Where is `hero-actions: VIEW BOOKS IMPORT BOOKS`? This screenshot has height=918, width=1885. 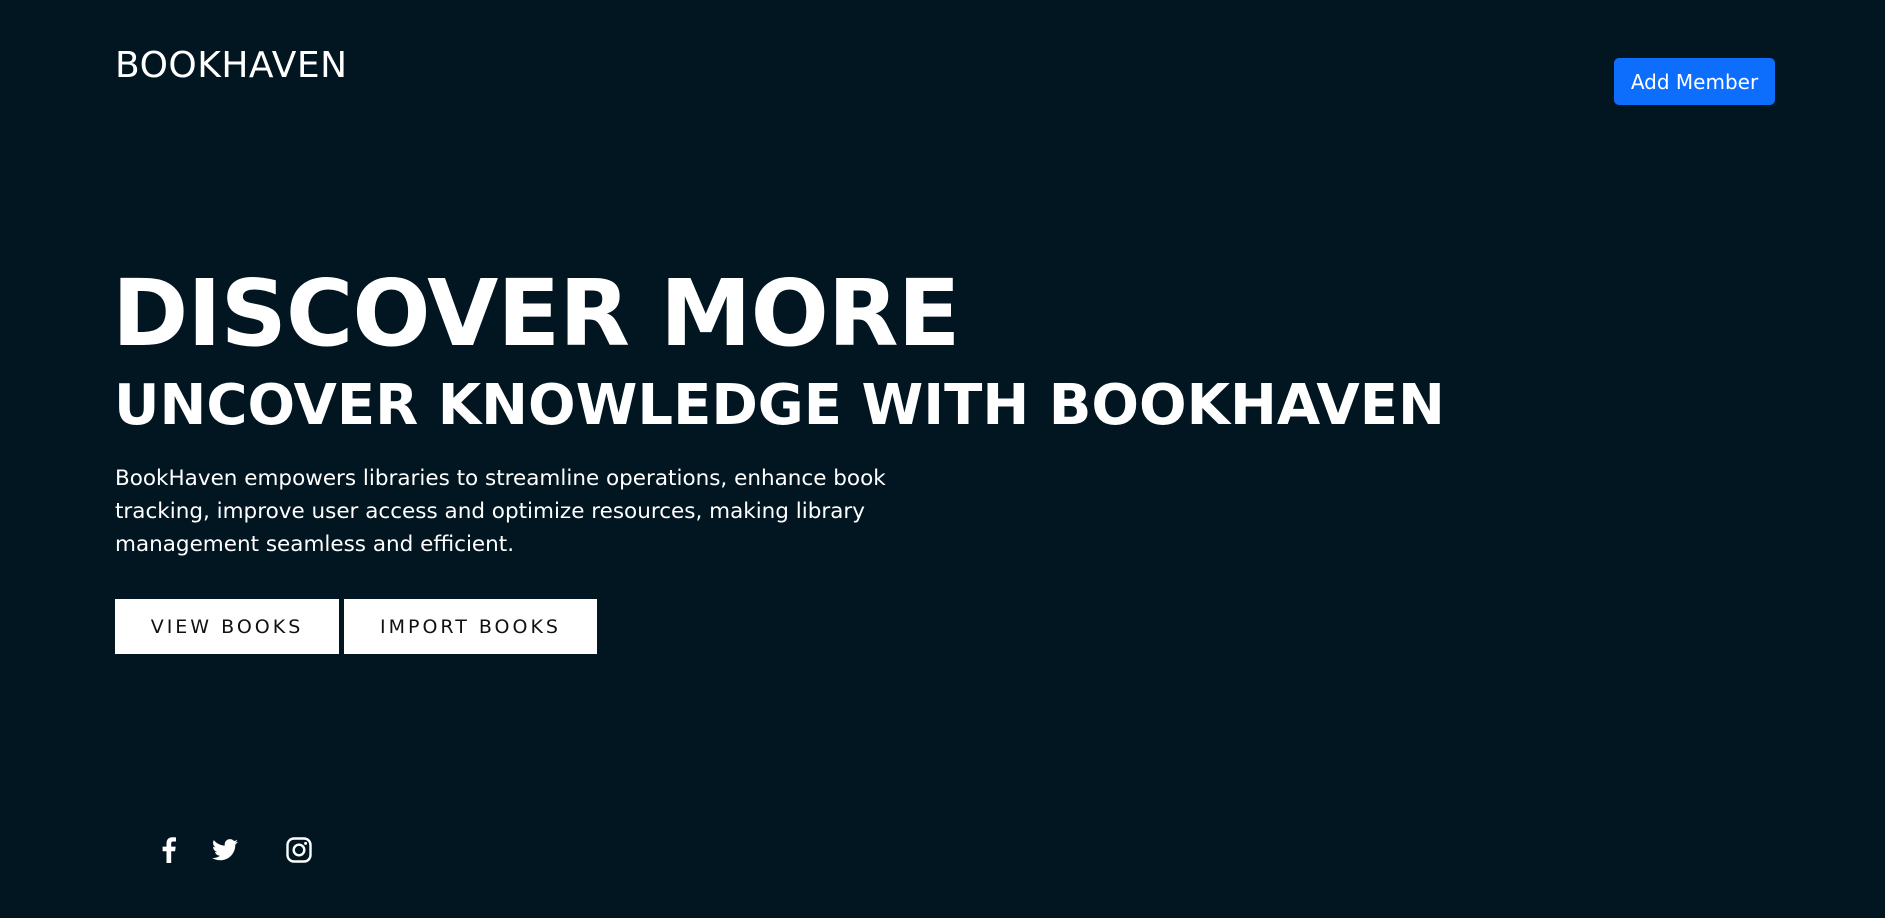 hero-actions: VIEW BOOKS IMPORT BOOKS is located at coordinates (356, 626).